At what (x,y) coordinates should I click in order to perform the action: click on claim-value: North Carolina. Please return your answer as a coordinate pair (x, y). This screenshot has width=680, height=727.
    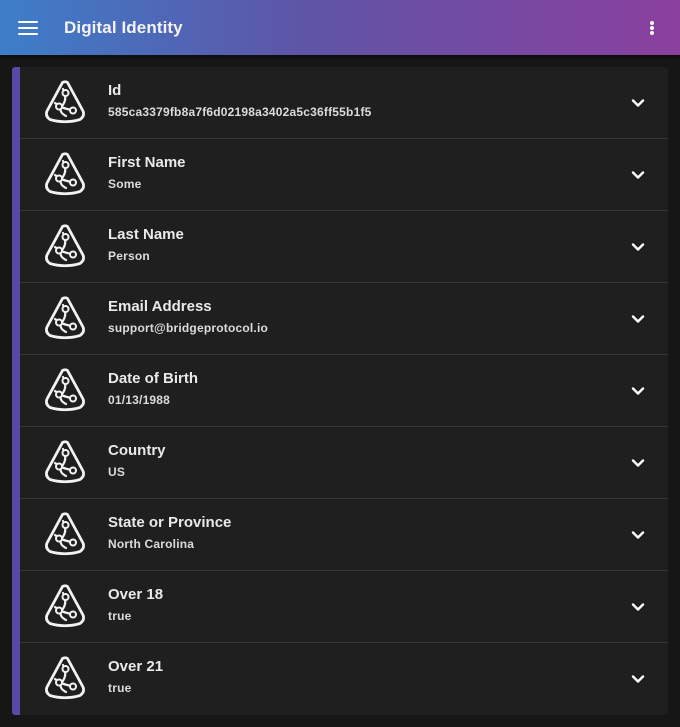
    Looking at the image, I should click on (151, 544).